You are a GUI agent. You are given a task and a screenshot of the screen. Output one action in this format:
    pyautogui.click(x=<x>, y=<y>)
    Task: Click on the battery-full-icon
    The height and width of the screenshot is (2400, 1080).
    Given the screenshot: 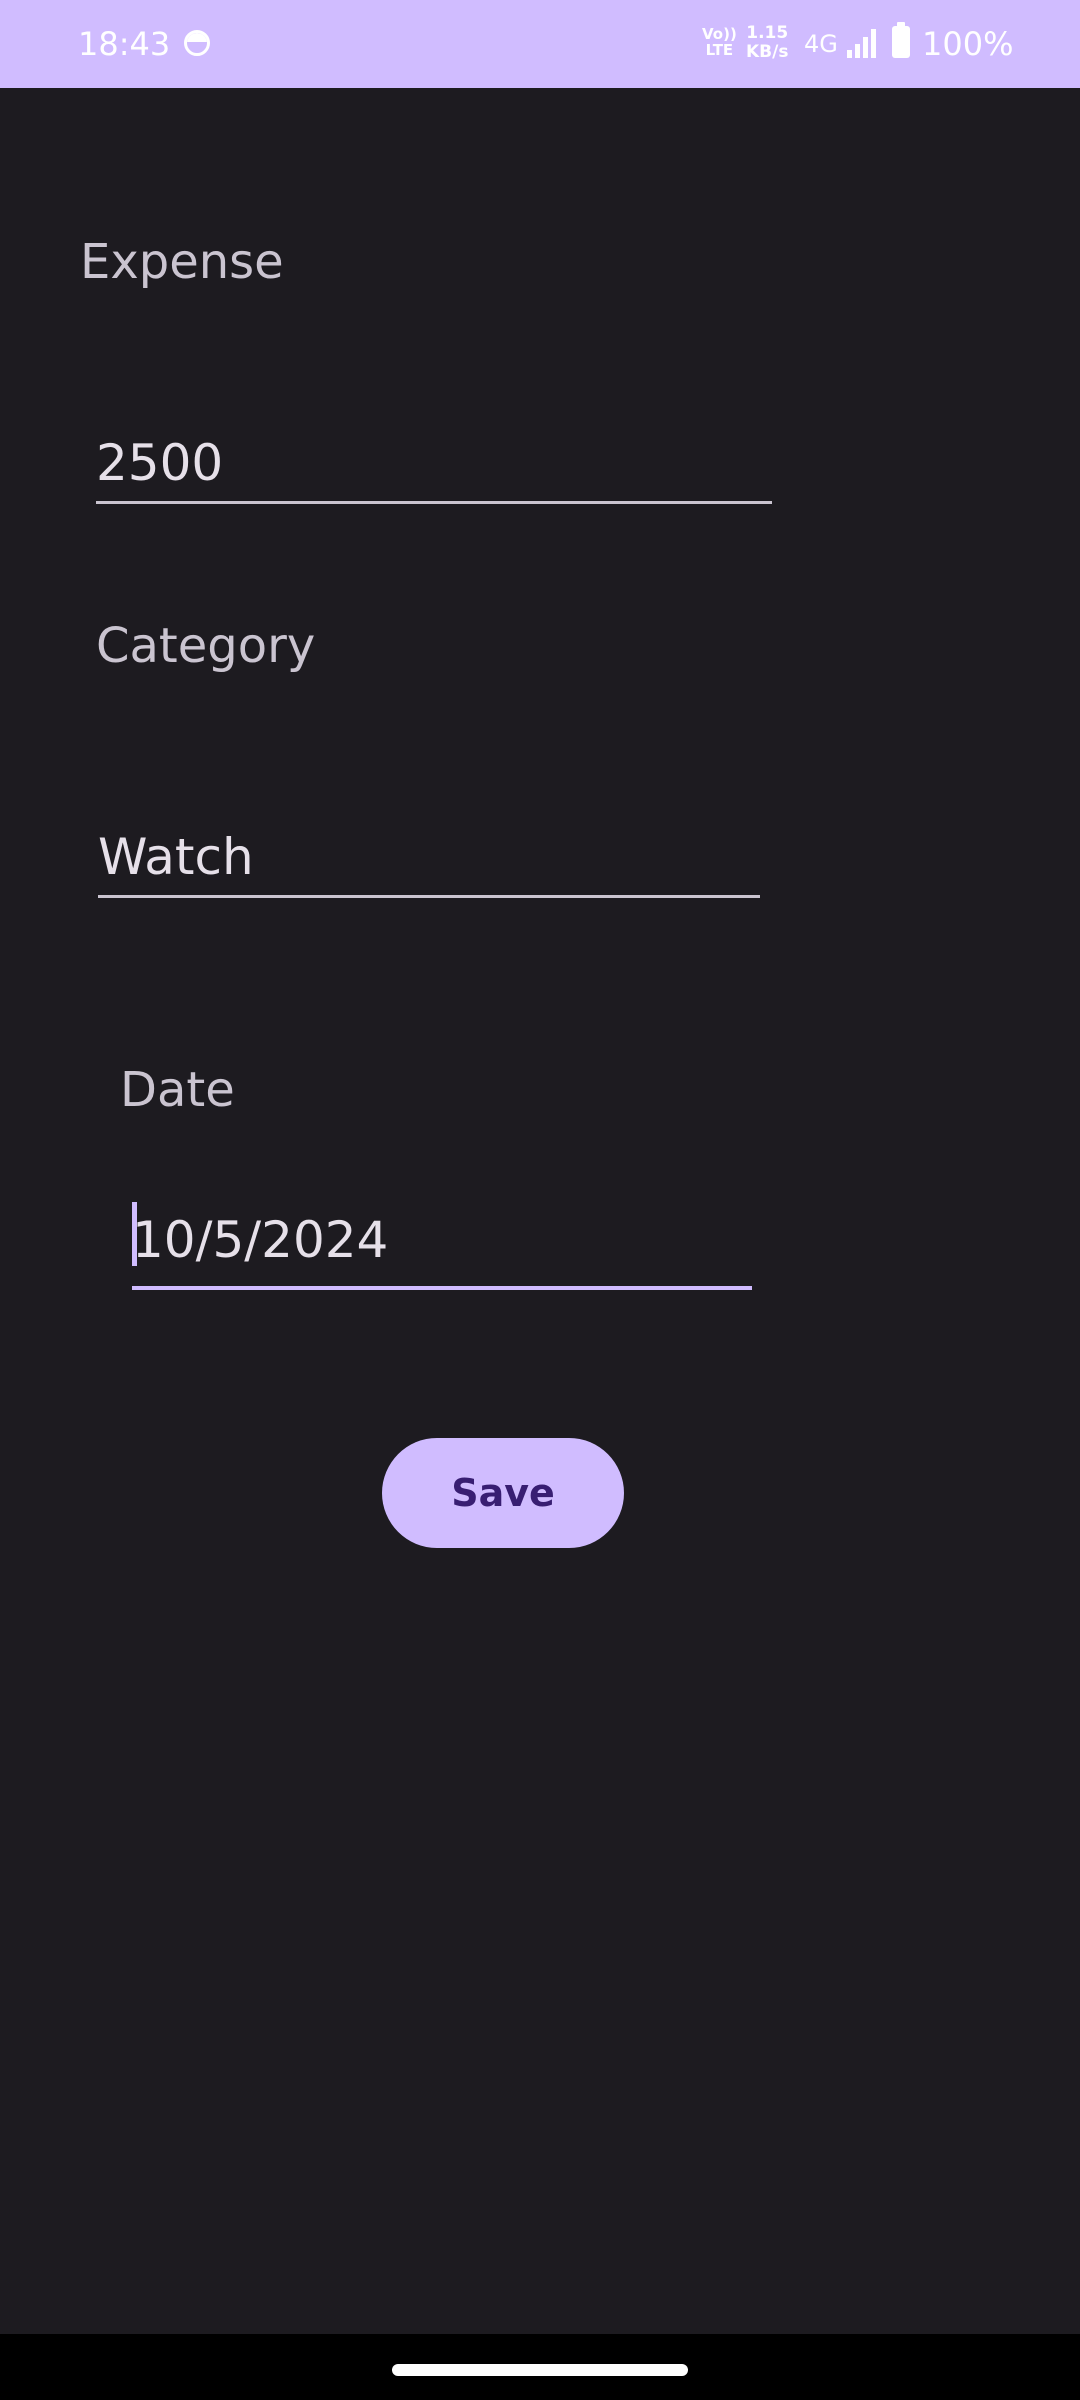 What is the action you would take?
    pyautogui.click(x=901, y=40)
    